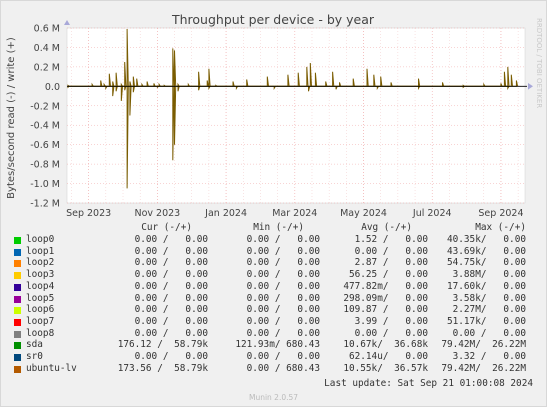 This screenshot has width=547, height=407. I want to click on legend-avg: 10.55k/ 36.57k, so click(385, 368).